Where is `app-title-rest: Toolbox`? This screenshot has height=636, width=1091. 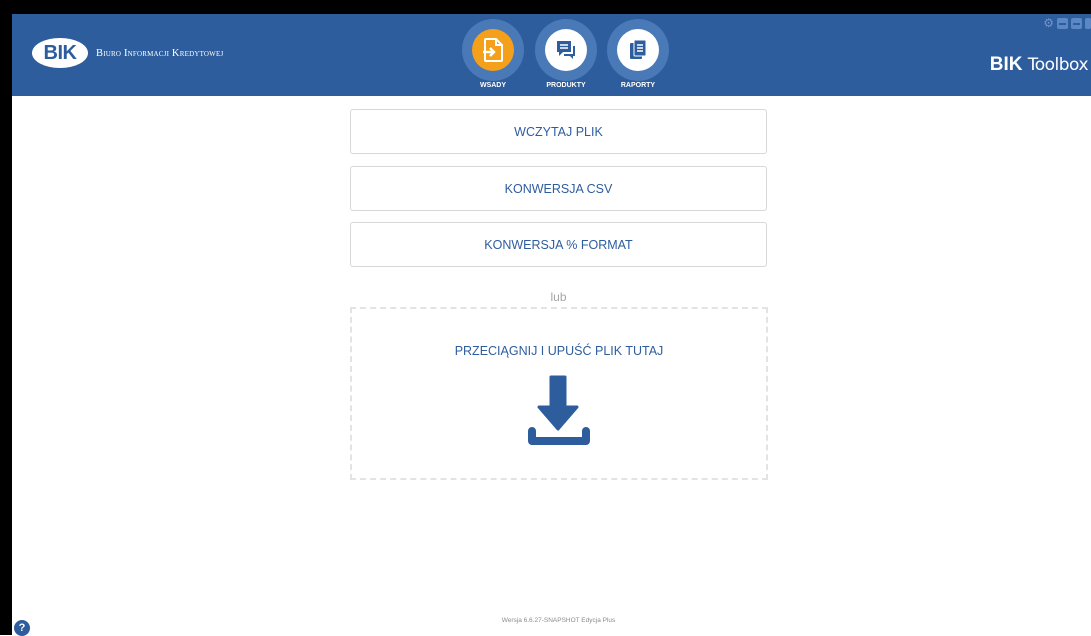 app-title-rest: Toolbox is located at coordinates (1058, 65).